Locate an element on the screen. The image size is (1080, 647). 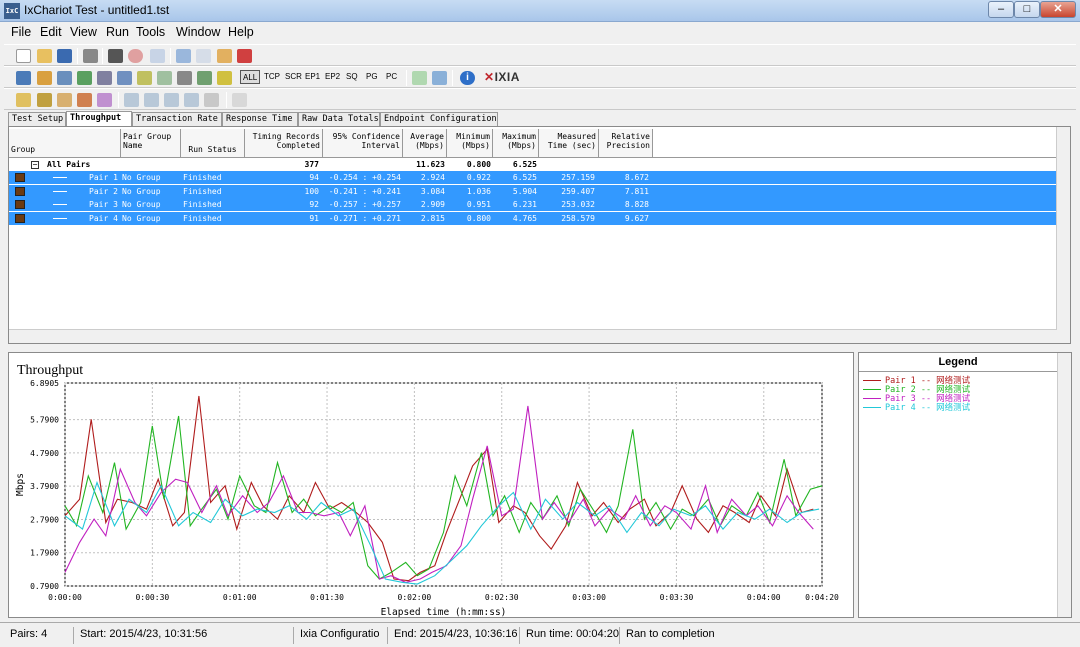
stop-icon is located at coordinates (135, 56).